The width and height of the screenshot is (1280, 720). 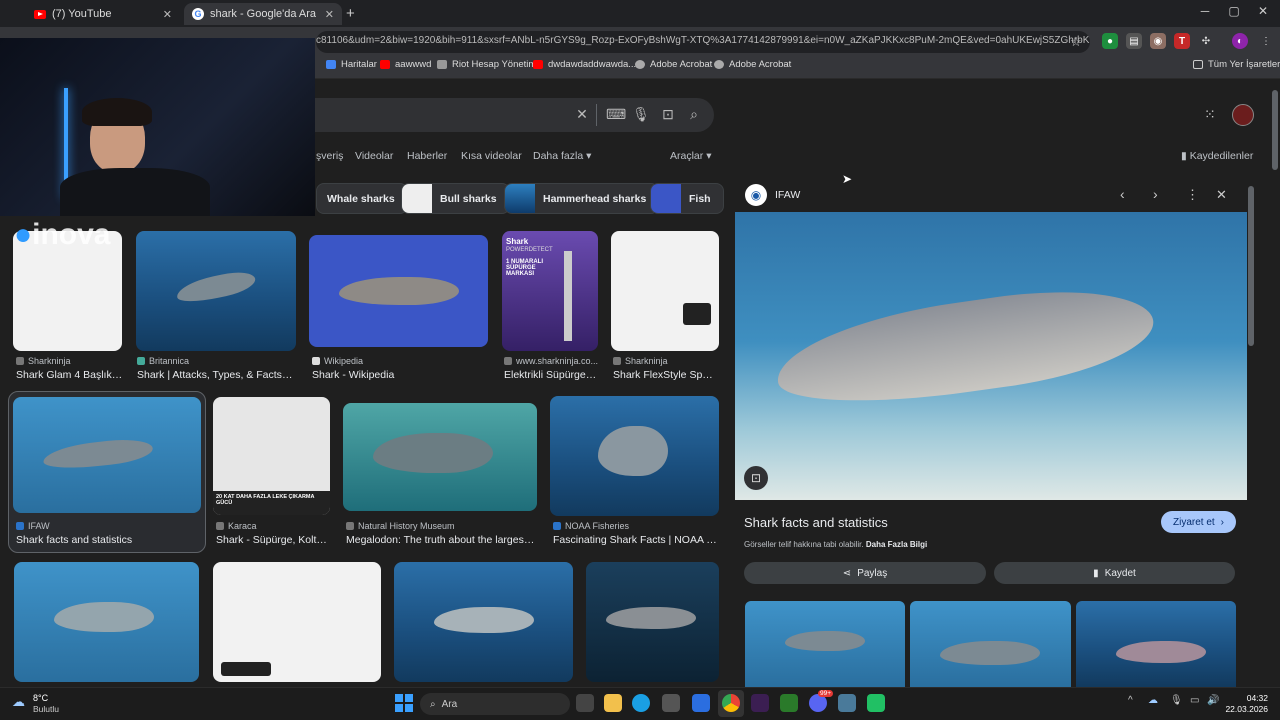 What do you see at coordinates (687, 198) in the screenshot?
I see `chip-fish: Fish` at bounding box center [687, 198].